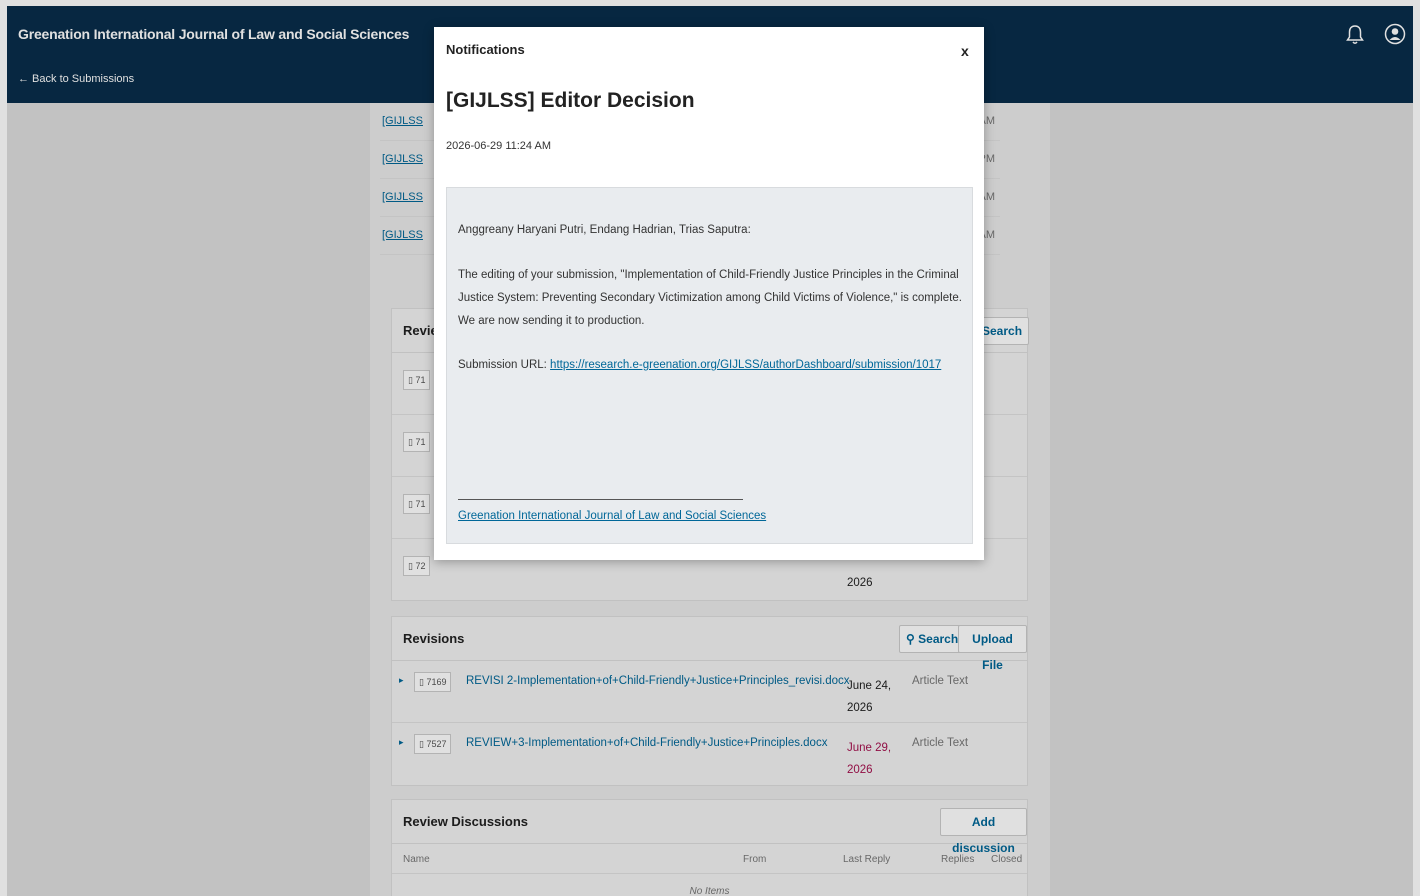  I want to click on notification-date: 2026-06-29 11:24 AM, so click(498, 146).